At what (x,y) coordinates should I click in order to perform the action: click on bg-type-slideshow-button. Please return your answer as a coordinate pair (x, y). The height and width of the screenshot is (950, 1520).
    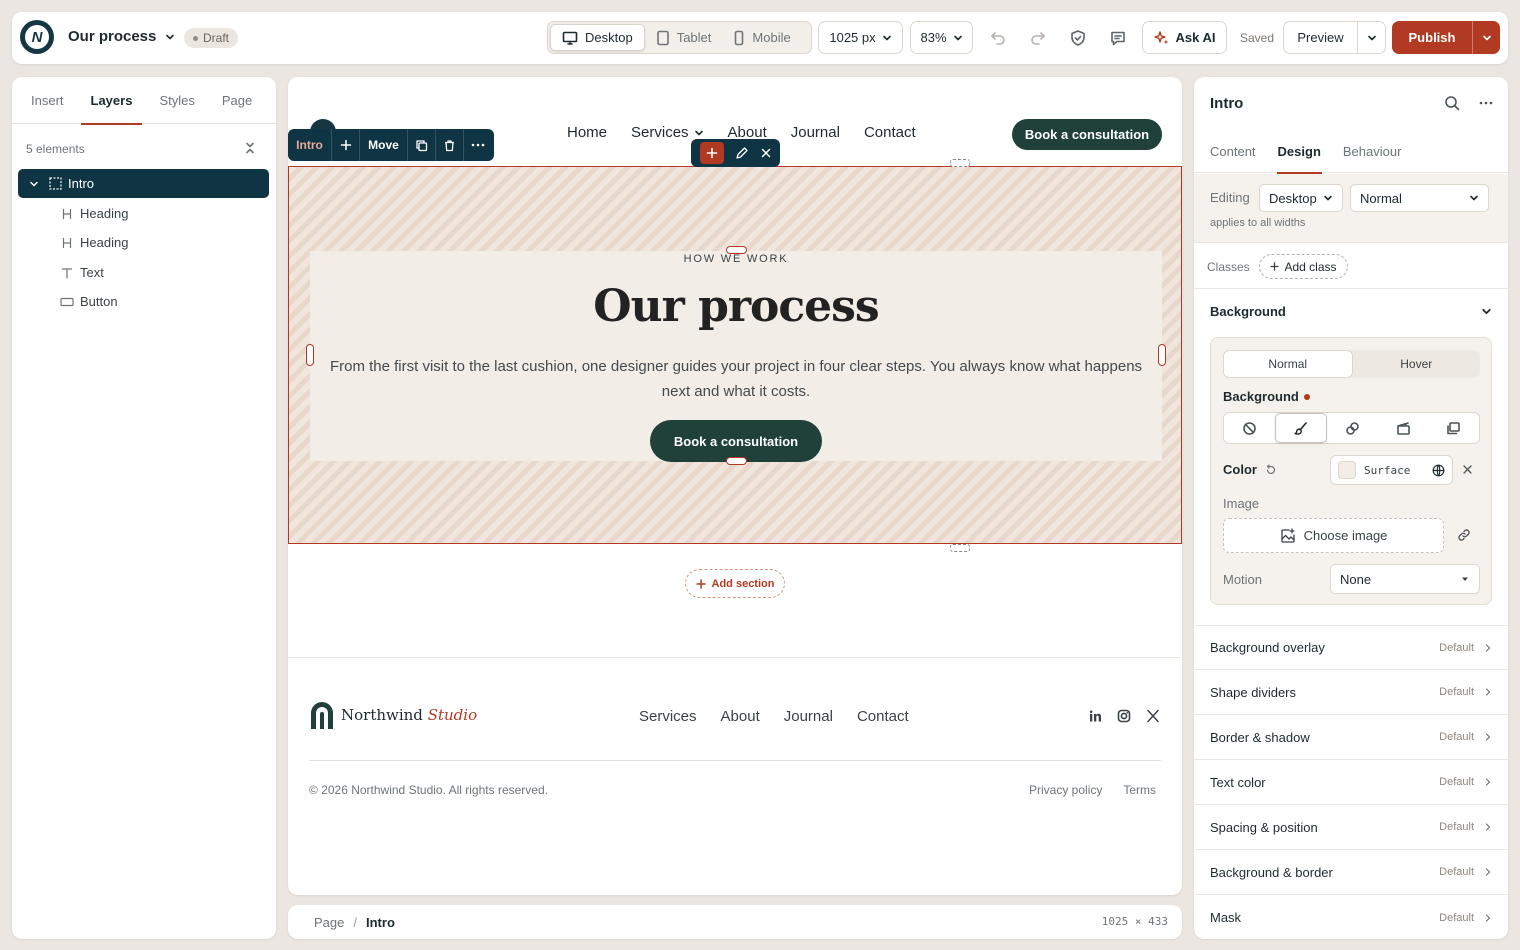
    Looking at the image, I should click on (1453, 428).